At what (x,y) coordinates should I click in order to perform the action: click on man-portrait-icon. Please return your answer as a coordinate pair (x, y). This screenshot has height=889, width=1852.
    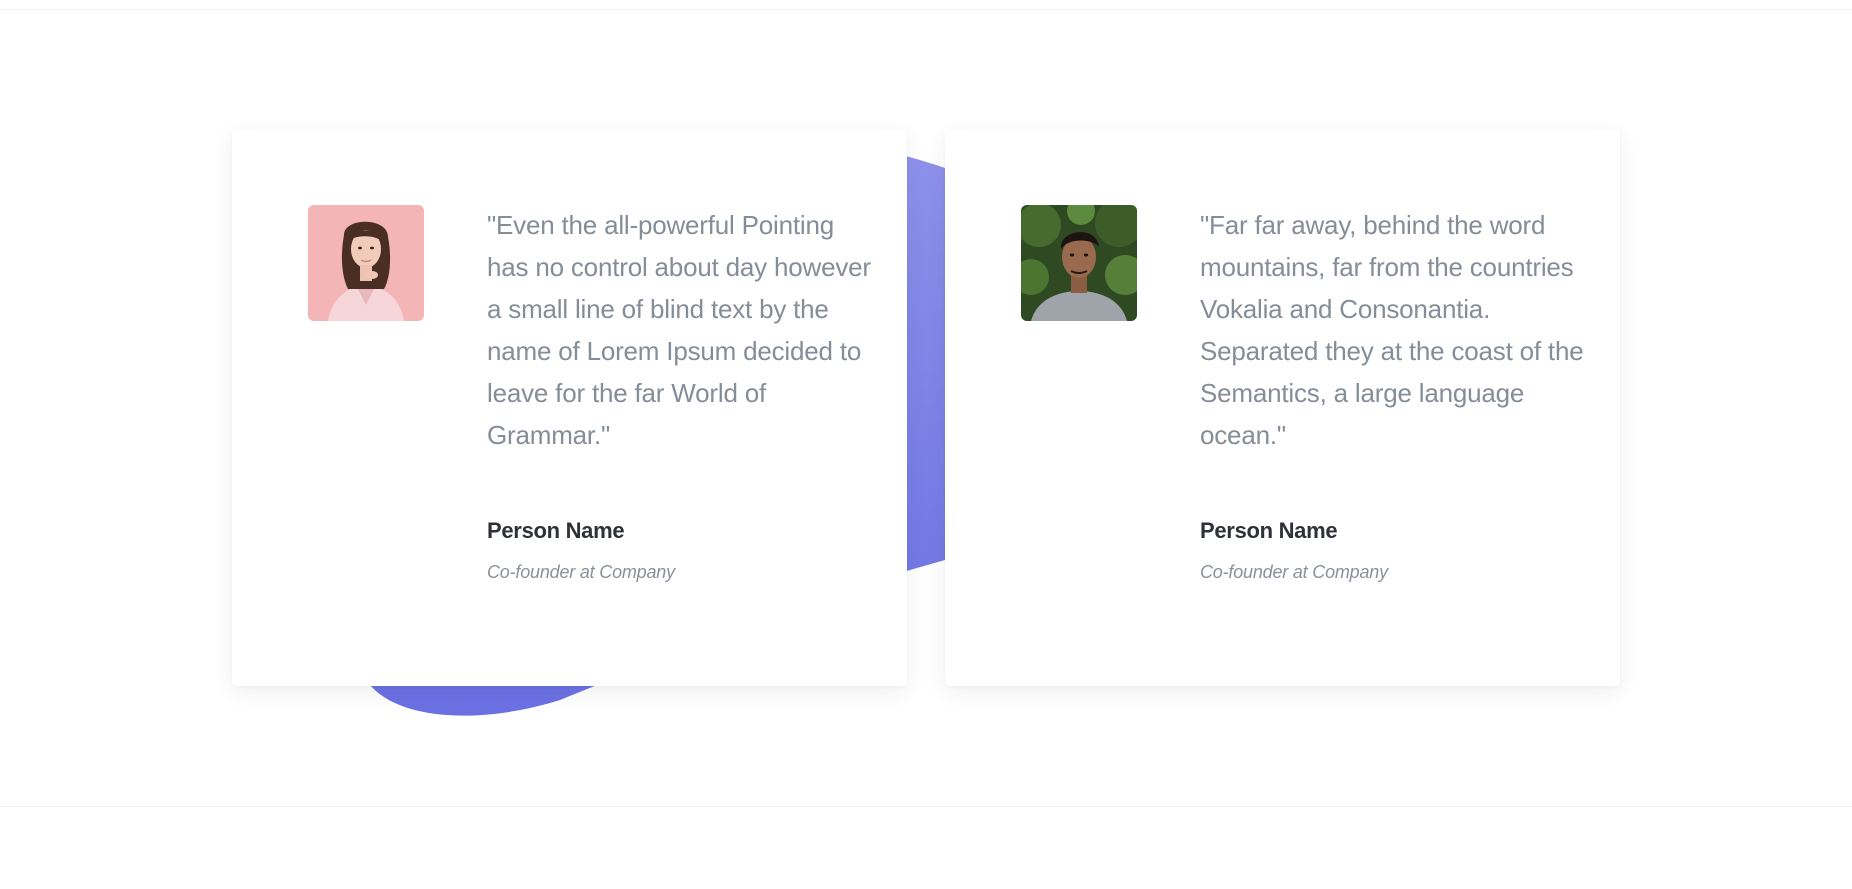
    Looking at the image, I should click on (1079, 263).